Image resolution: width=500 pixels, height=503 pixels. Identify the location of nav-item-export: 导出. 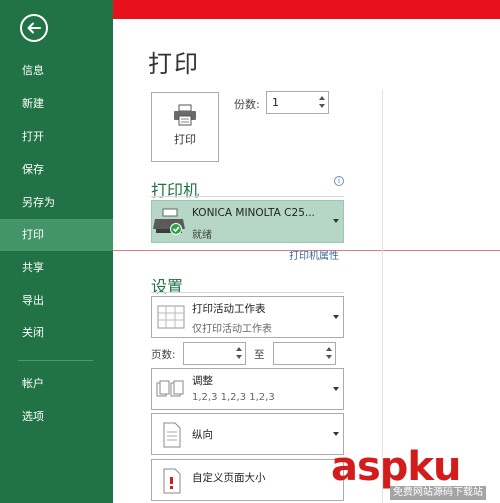
(56, 301).